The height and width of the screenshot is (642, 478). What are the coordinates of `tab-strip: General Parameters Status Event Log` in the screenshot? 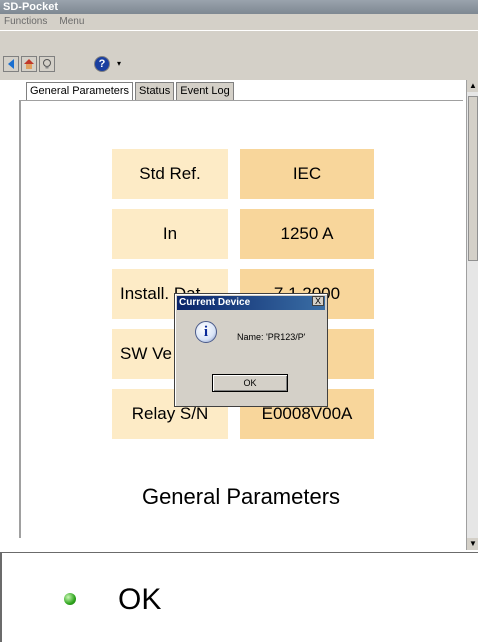 It's located at (131, 91).